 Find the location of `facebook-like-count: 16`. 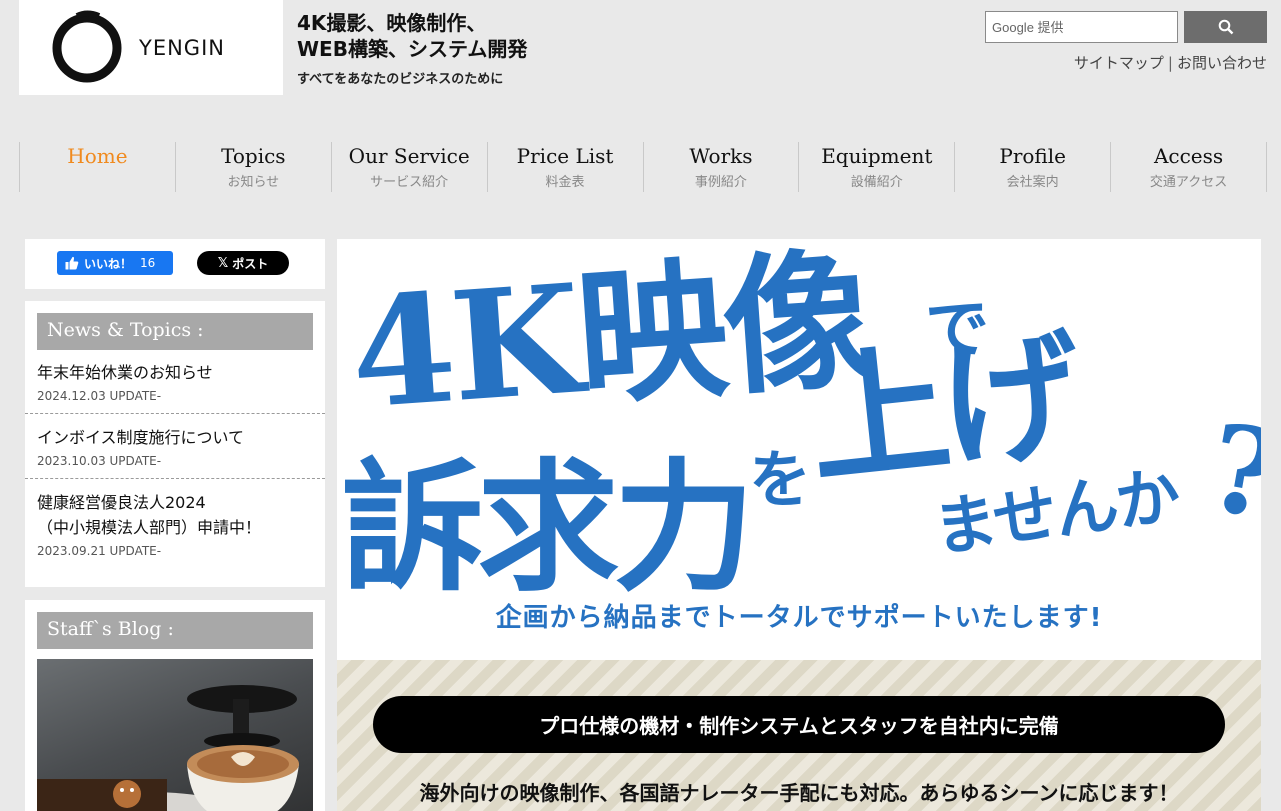

facebook-like-count: 16 is located at coordinates (148, 263).